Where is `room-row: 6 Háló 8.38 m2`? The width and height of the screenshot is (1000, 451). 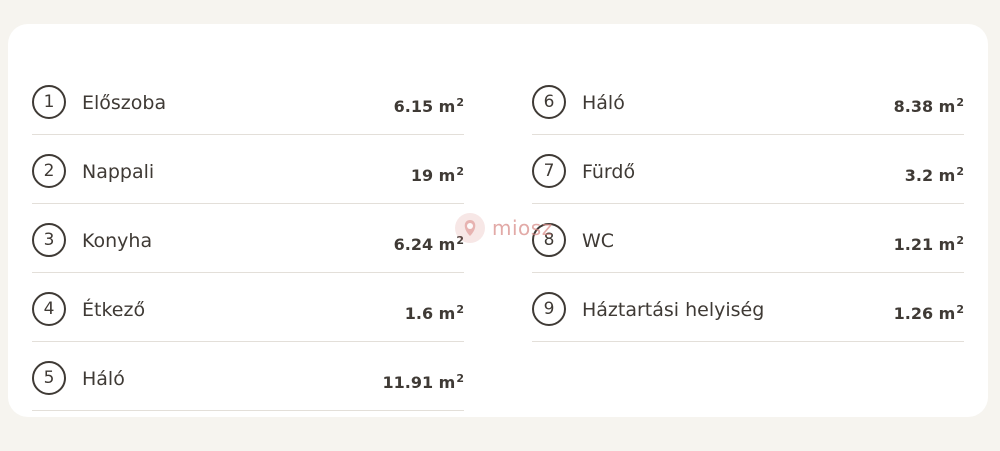 room-row: 6 Háló 8.38 m2 is located at coordinates (748, 100).